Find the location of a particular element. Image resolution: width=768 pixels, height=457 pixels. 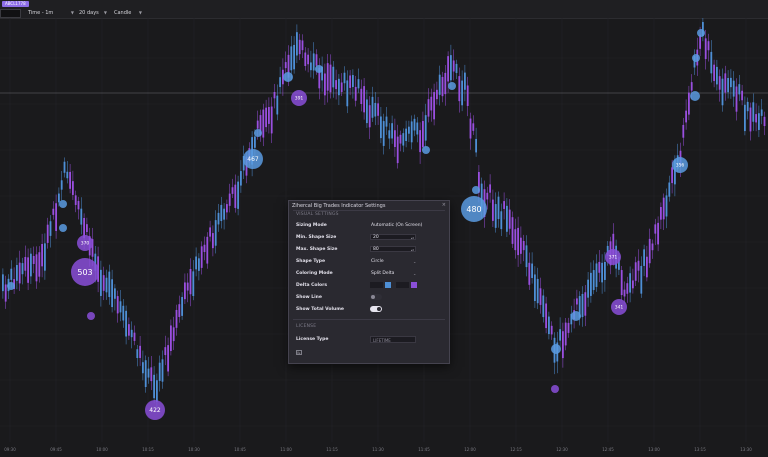

x-tick-label: 10:45 is located at coordinates (240, 449).